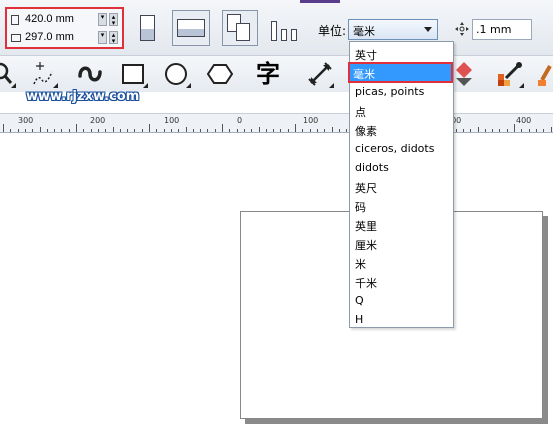 This screenshot has height=447, width=553. Describe the element at coordinates (49, 19) in the screenshot. I see `page-width-input: 420.0 mm` at that location.